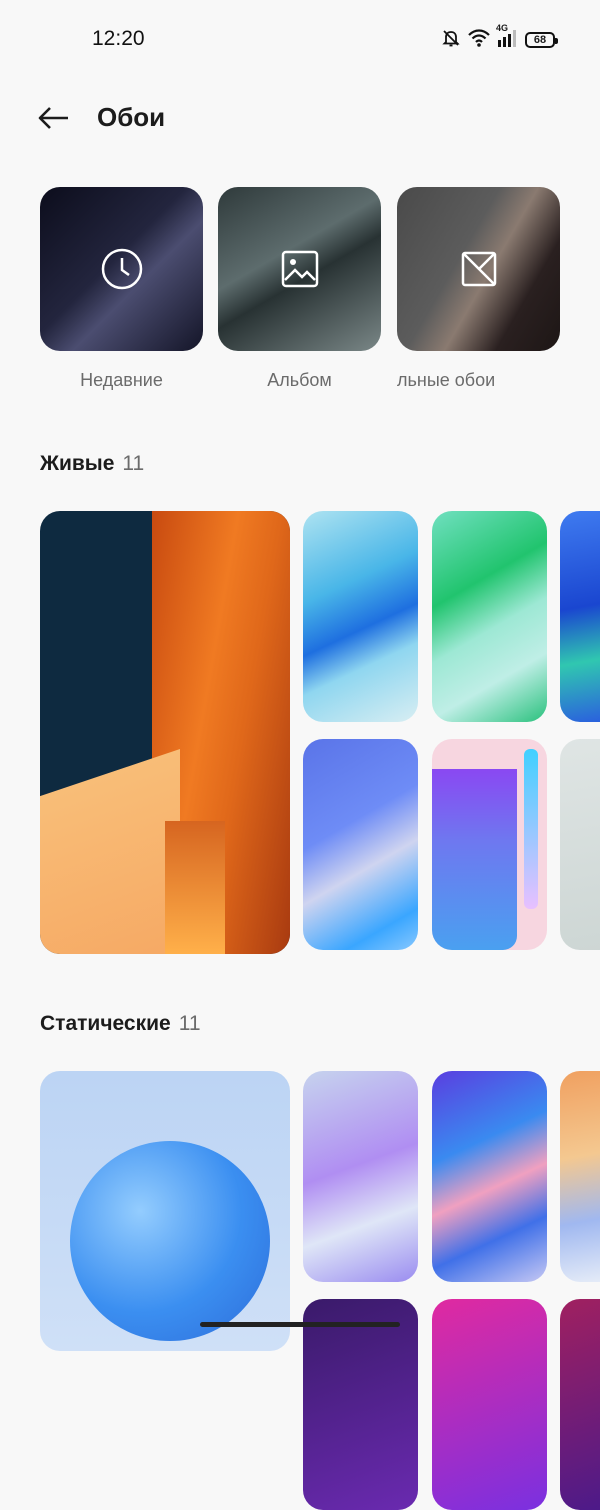 The height and width of the screenshot is (1510, 600). Describe the element at coordinates (77, 463) in the screenshot. I see `section-live-label: Живые` at that location.